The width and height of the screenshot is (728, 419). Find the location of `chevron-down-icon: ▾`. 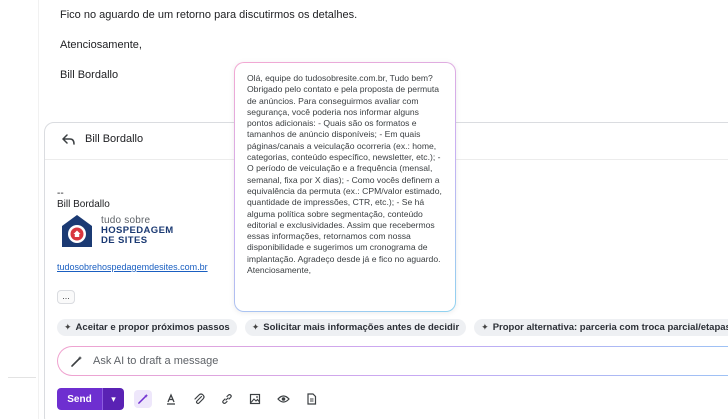

chevron-down-icon: ▾ is located at coordinates (113, 399).